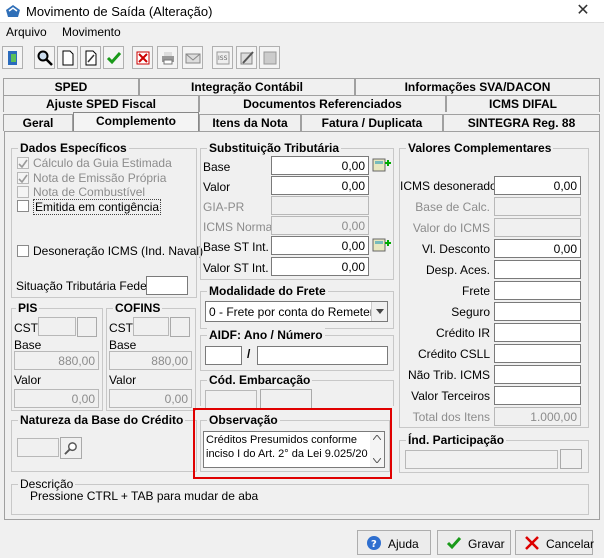 The image size is (604, 558). What do you see at coordinates (554, 542) in the screenshot?
I see `cancelar-button: Cancelar` at bounding box center [554, 542].